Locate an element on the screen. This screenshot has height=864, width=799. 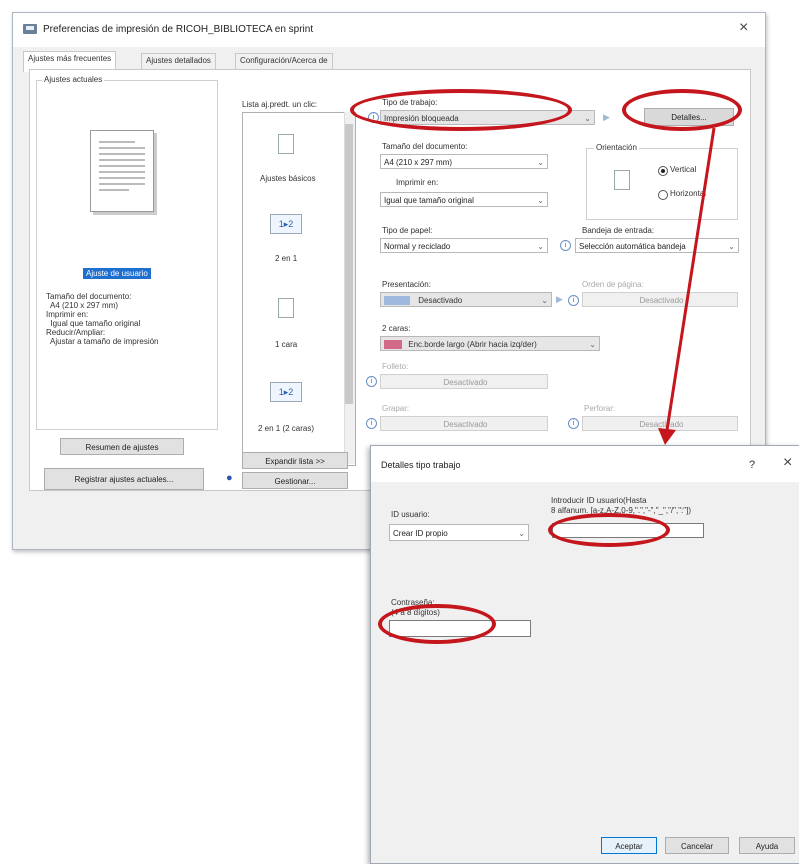
arrow-head is located at coordinates (667, 436).